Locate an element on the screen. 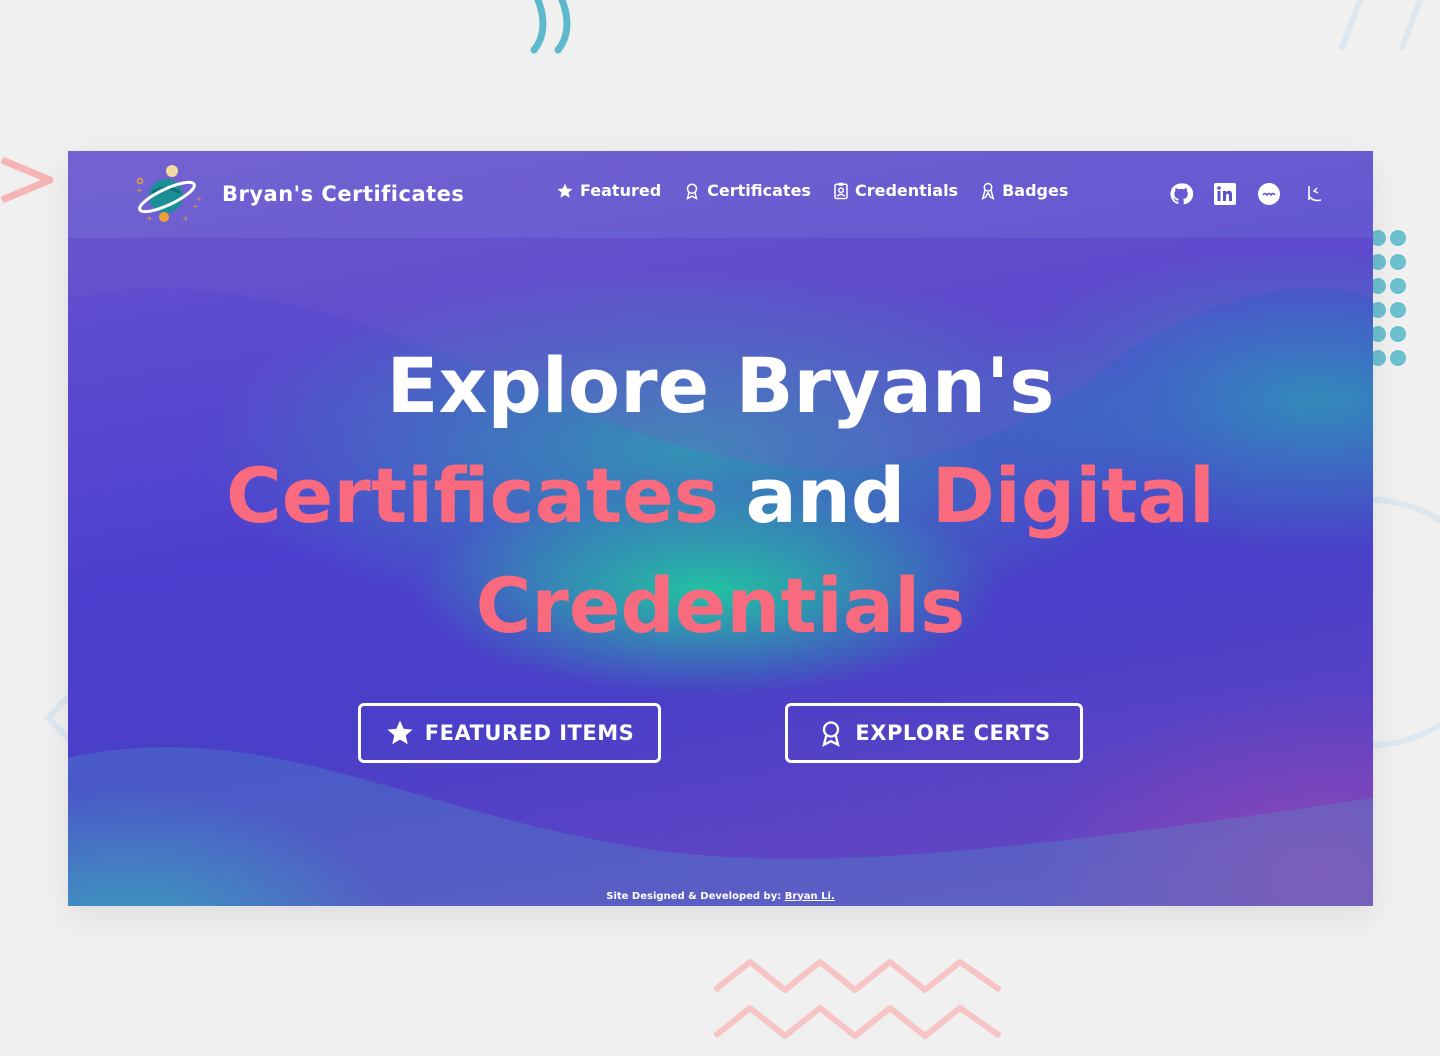 This screenshot has width=1440, height=1056. hero-line-1: Explore Bryan's is located at coordinates (720, 385).